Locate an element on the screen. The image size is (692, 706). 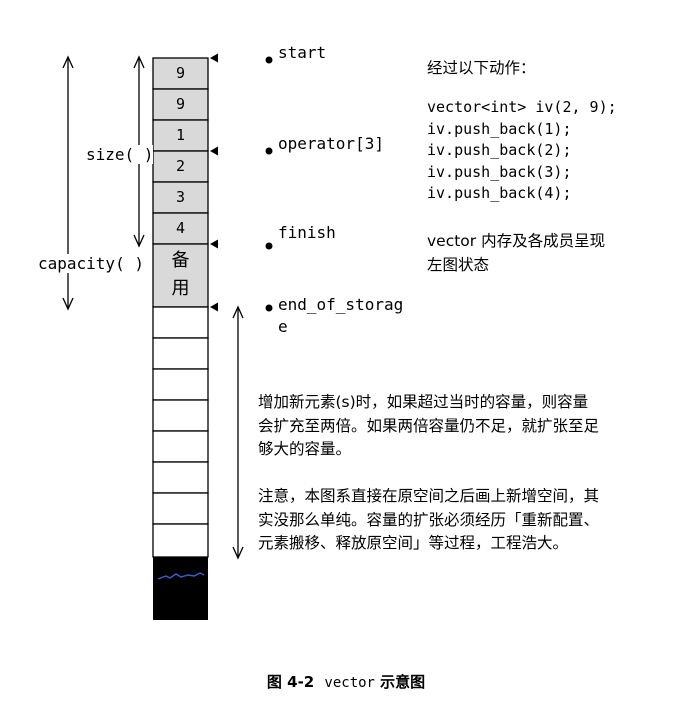
pointer-bullets is located at coordinates (269, 184).